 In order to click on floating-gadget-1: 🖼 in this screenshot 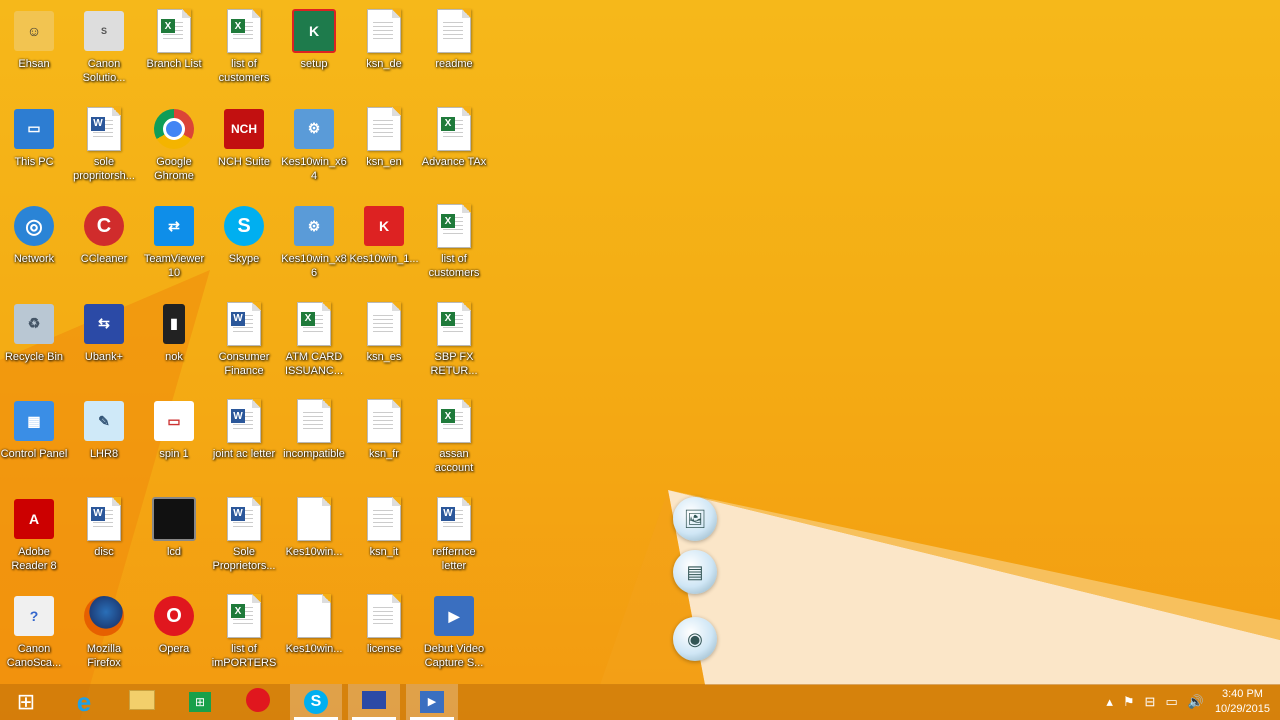, I will do `click(695, 519)`.